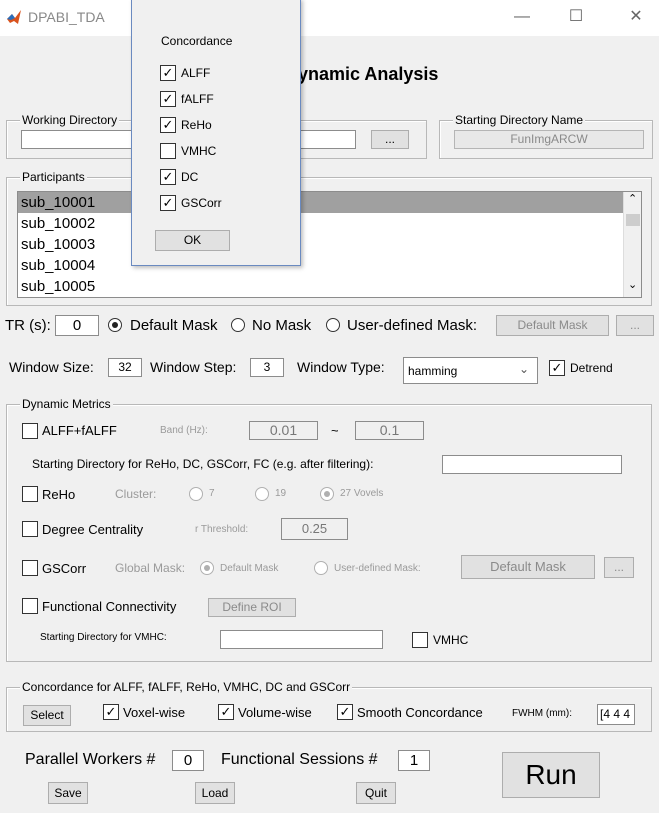 This screenshot has height=813, width=659. What do you see at coordinates (281, 493) in the screenshot?
I see `cluster-19-label: 19` at bounding box center [281, 493].